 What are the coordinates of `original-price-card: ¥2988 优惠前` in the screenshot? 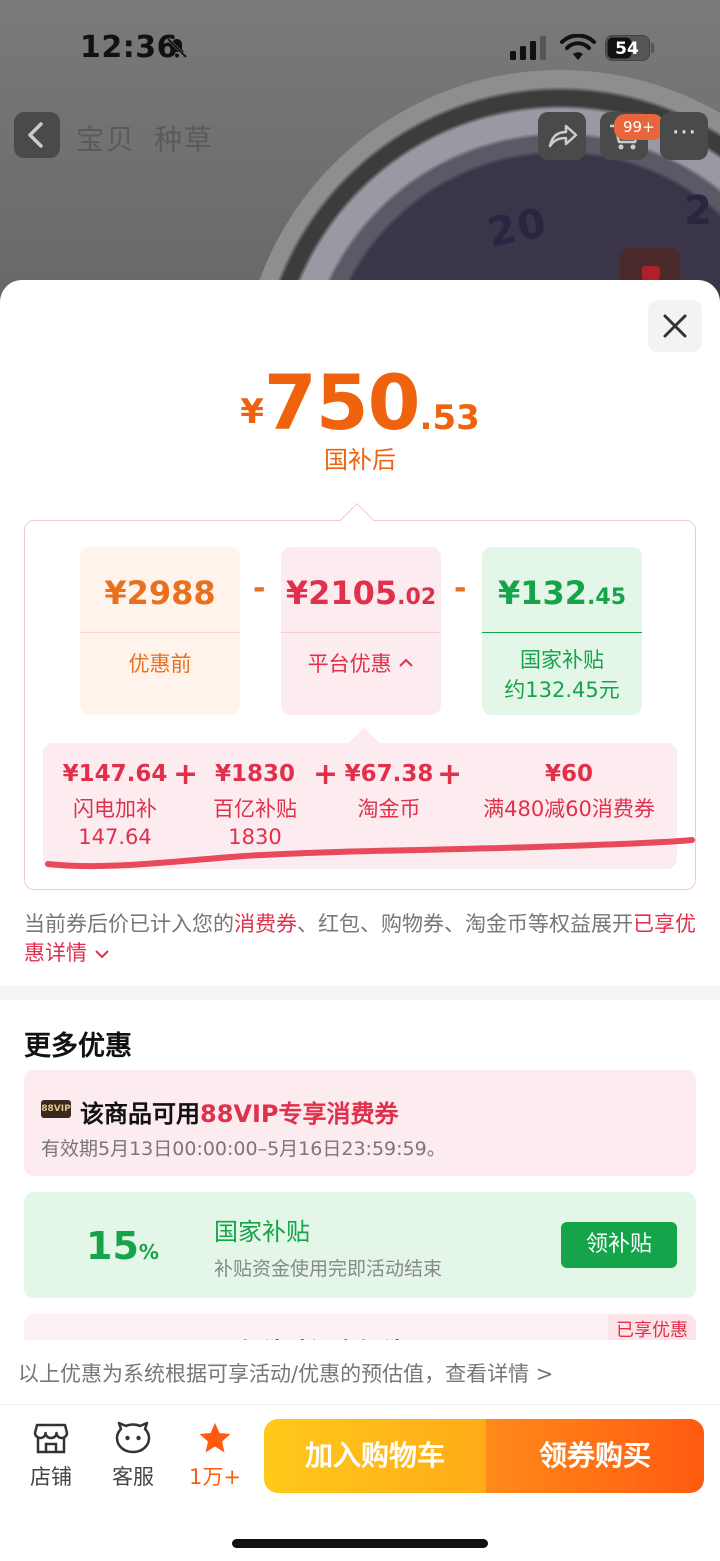 It's located at (160, 631).